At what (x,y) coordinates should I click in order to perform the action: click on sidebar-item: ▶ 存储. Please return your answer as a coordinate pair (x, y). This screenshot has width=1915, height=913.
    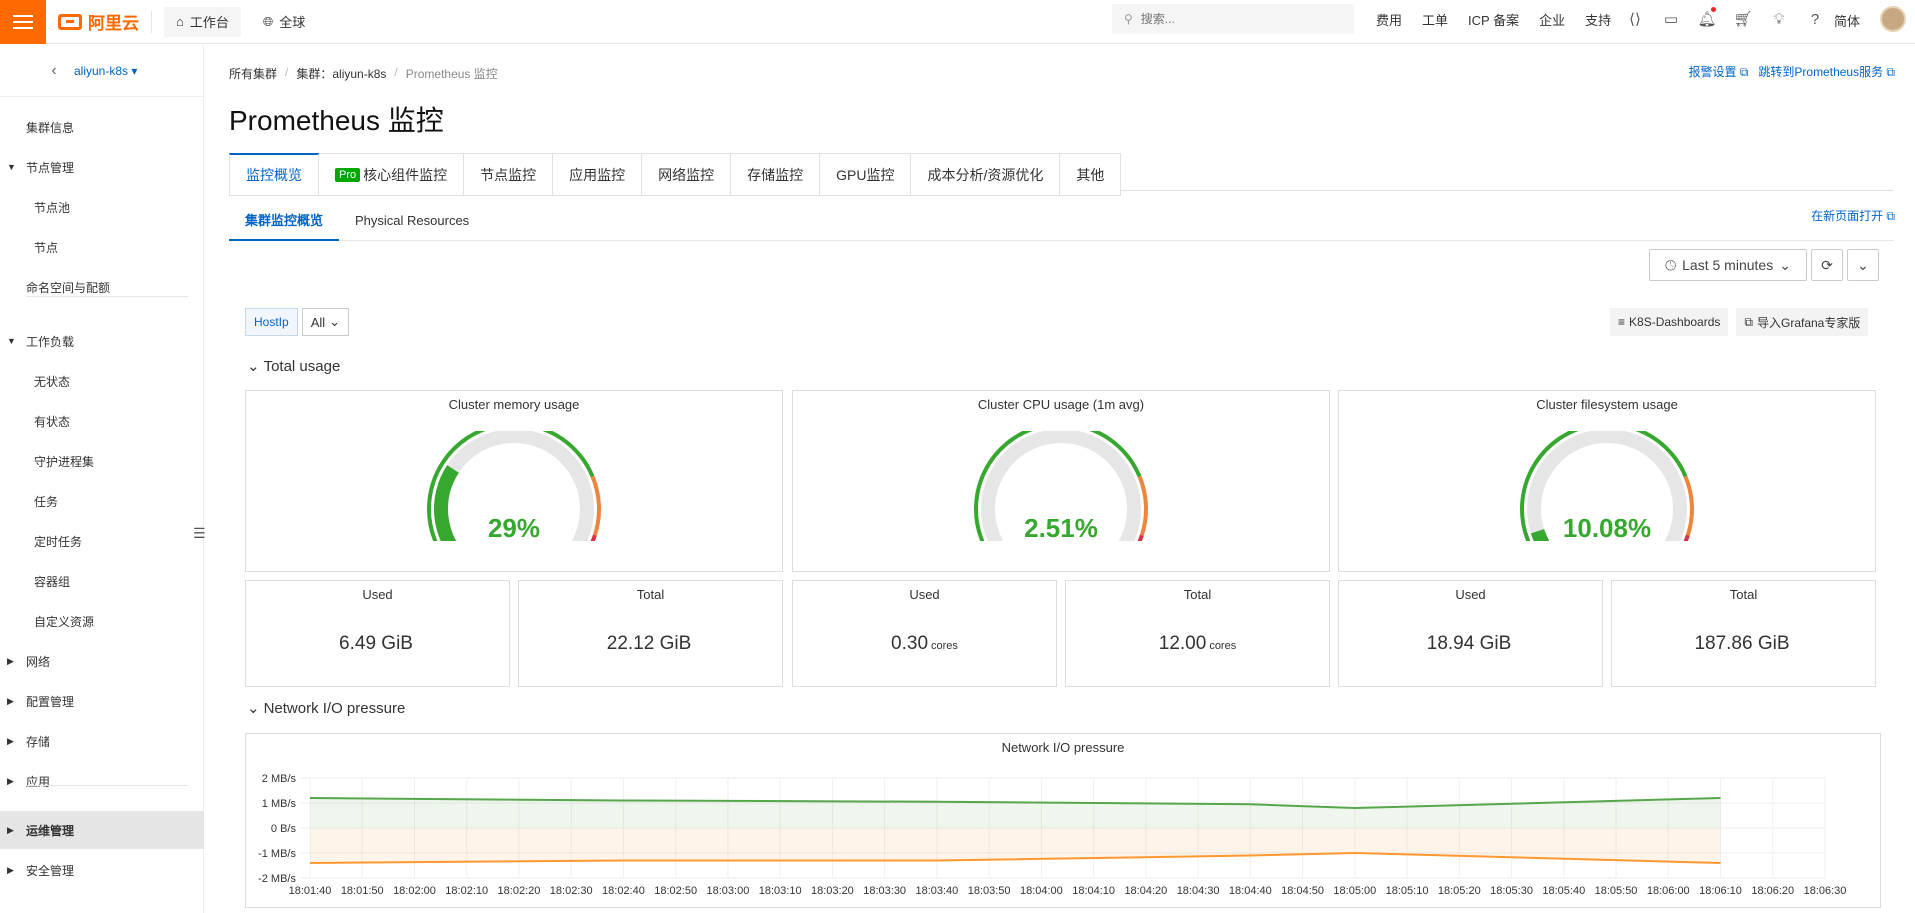
    Looking at the image, I should click on (102, 741).